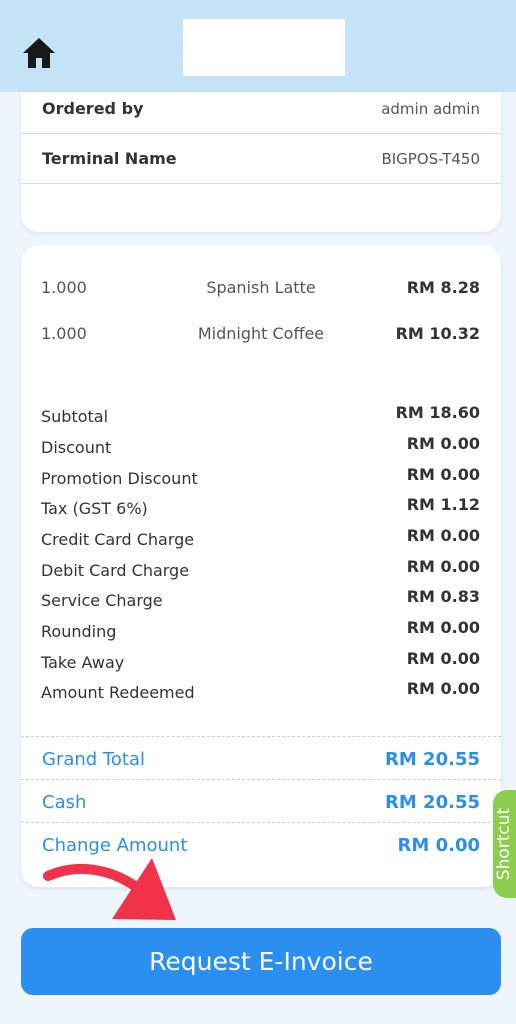 The height and width of the screenshot is (1024, 516). What do you see at coordinates (261, 509) in the screenshot?
I see `summary-row-tax: Tax (GST 6%) RM 1.12` at bounding box center [261, 509].